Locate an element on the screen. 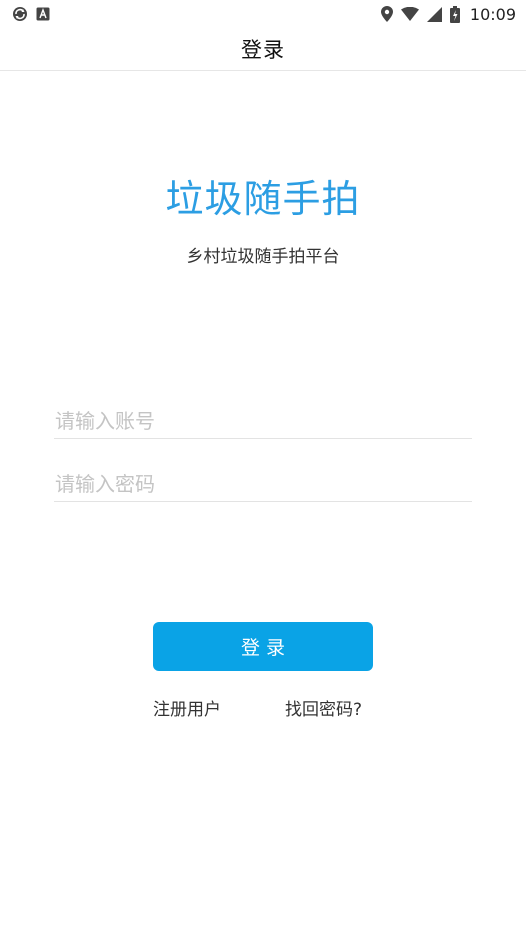 The height and width of the screenshot is (934, 526). title-bar: 登录 is located at coordinates (263, 49).